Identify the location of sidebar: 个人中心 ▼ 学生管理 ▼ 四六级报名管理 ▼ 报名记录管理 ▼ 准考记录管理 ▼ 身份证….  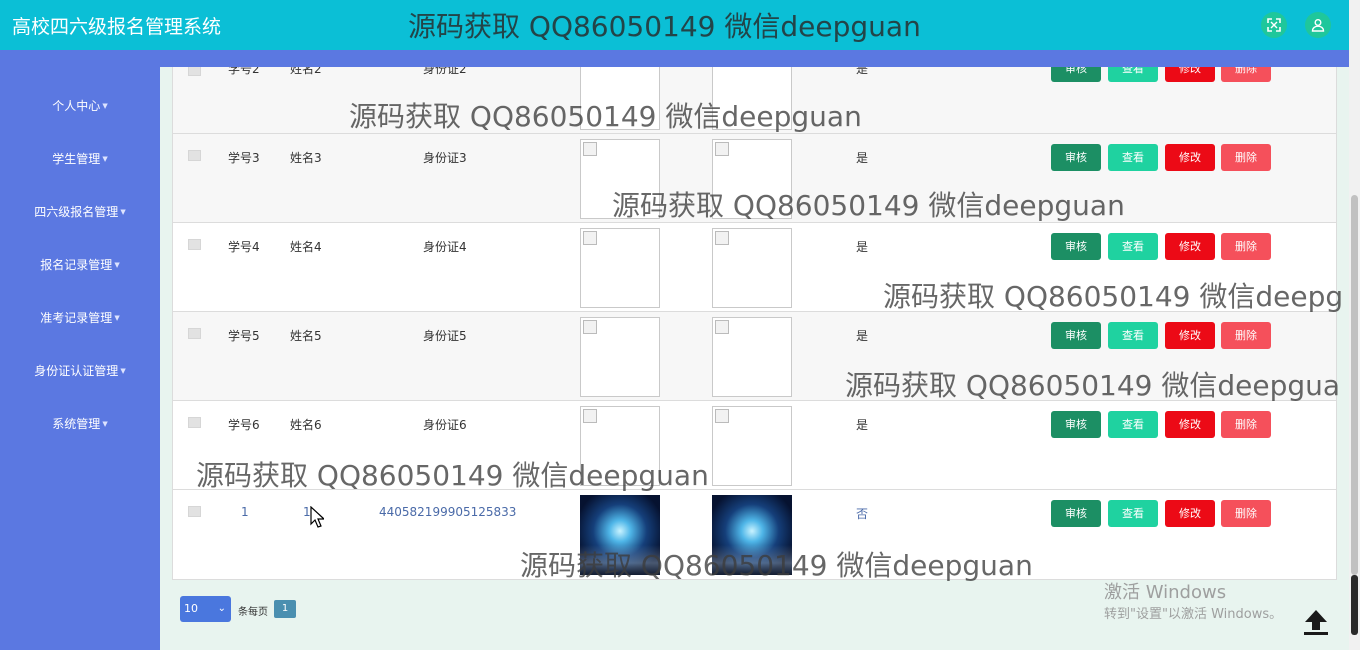
(80, 358).